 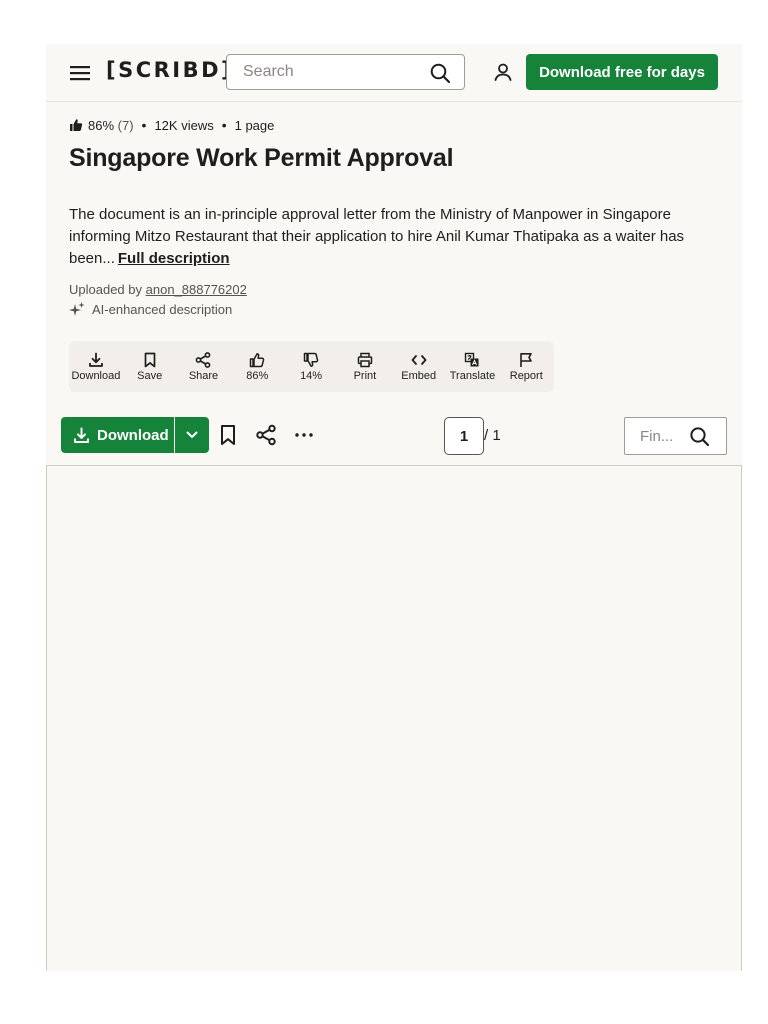 I want to click on view-count: 12K views, so click(x=184, y=125).